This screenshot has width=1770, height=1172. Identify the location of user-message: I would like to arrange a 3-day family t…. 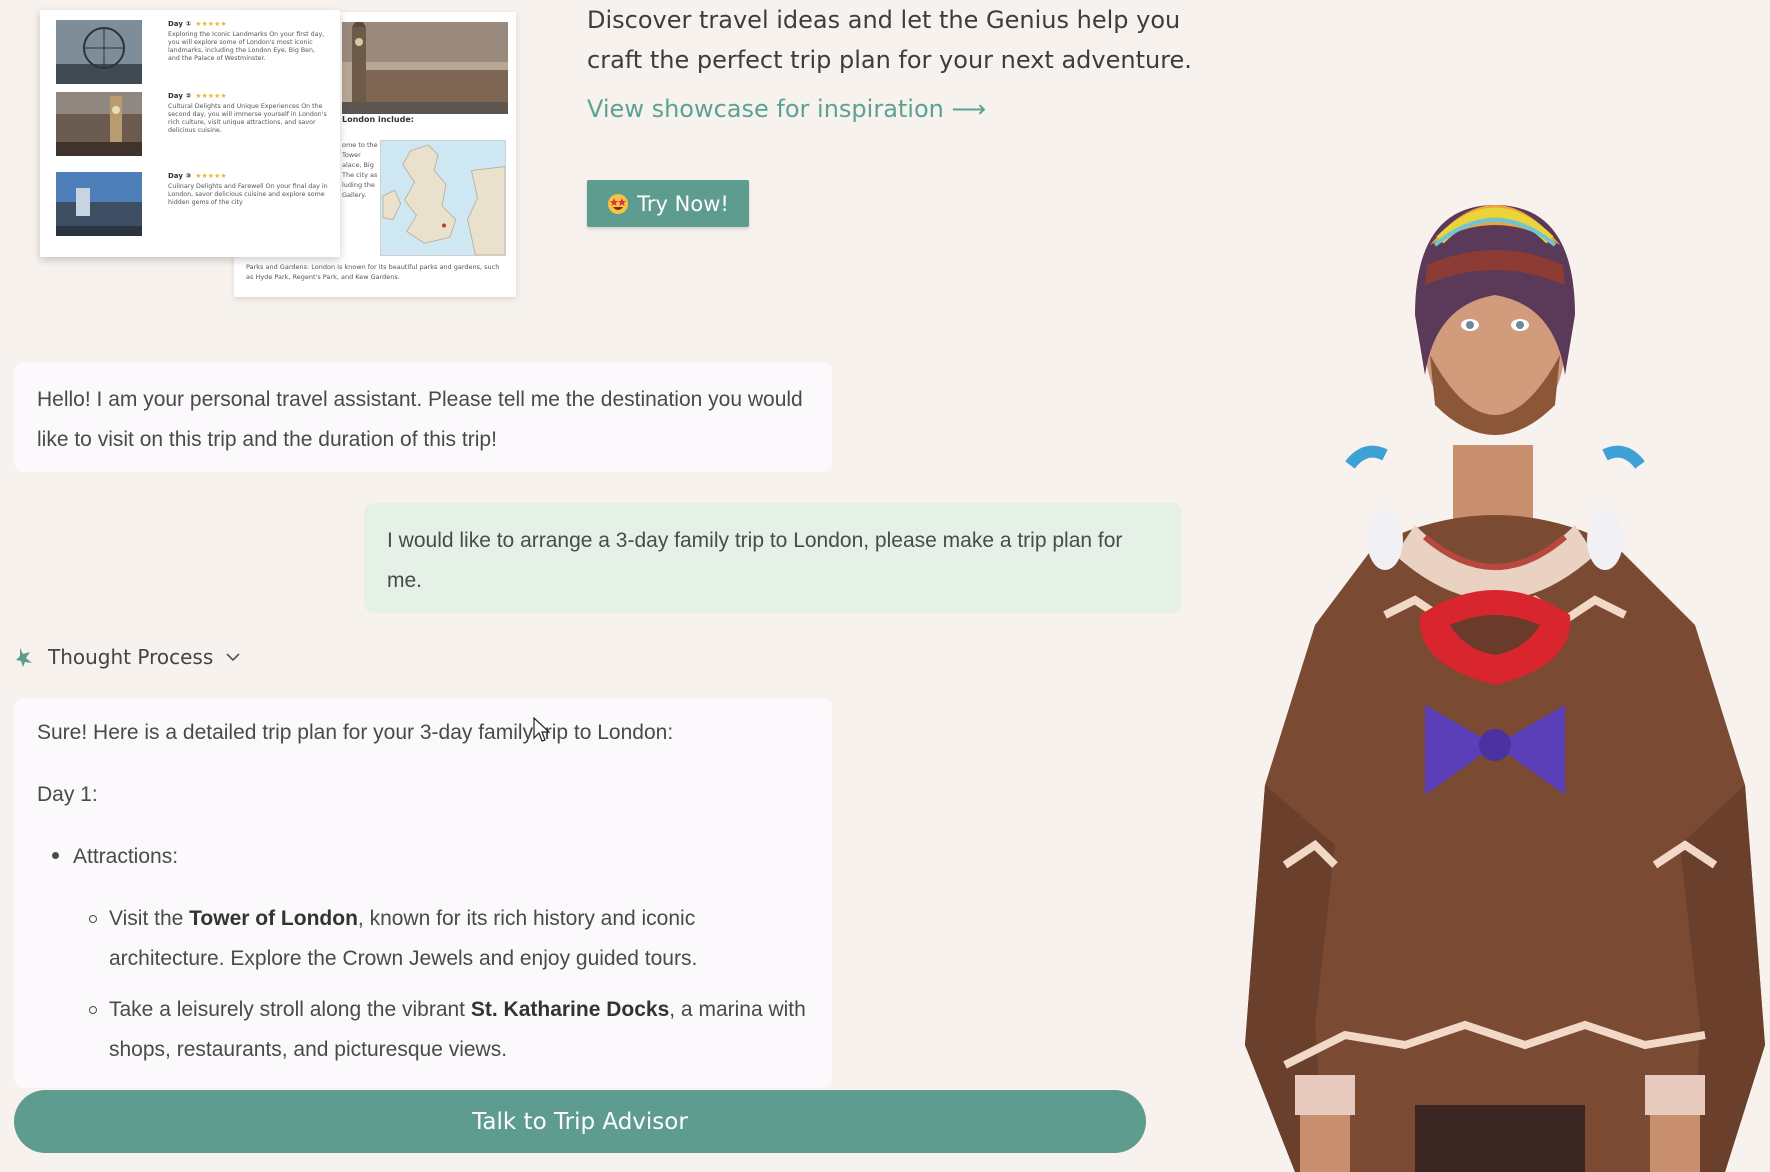
(773, 558).